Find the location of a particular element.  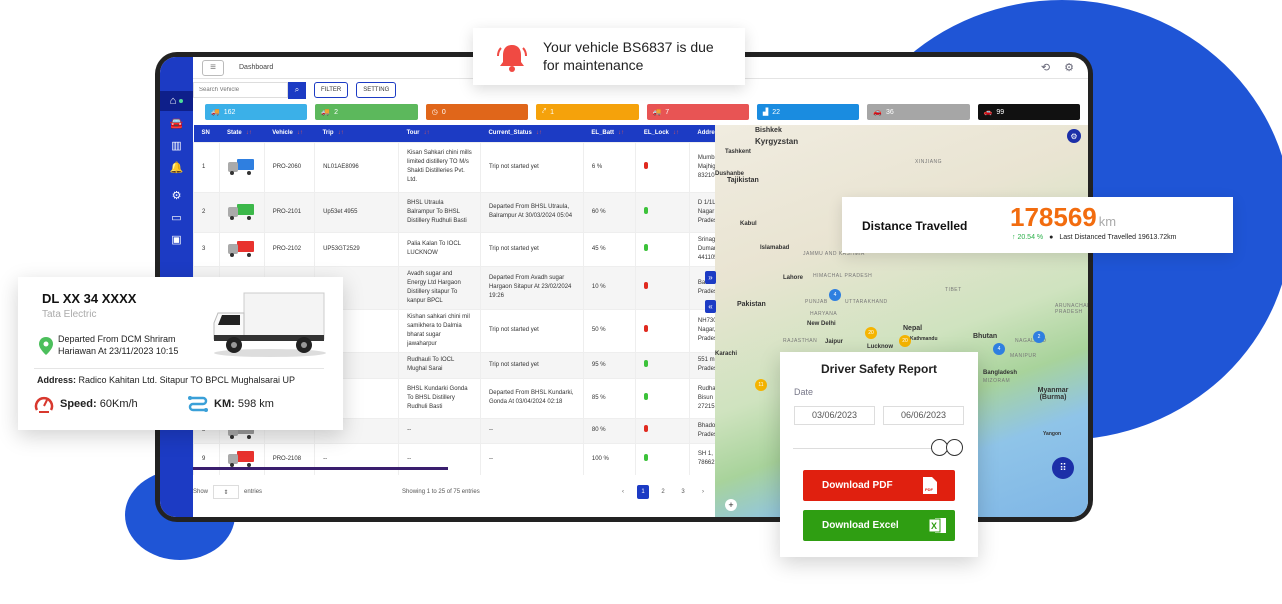

next-page-button: › is located at coordinates (703, 492).